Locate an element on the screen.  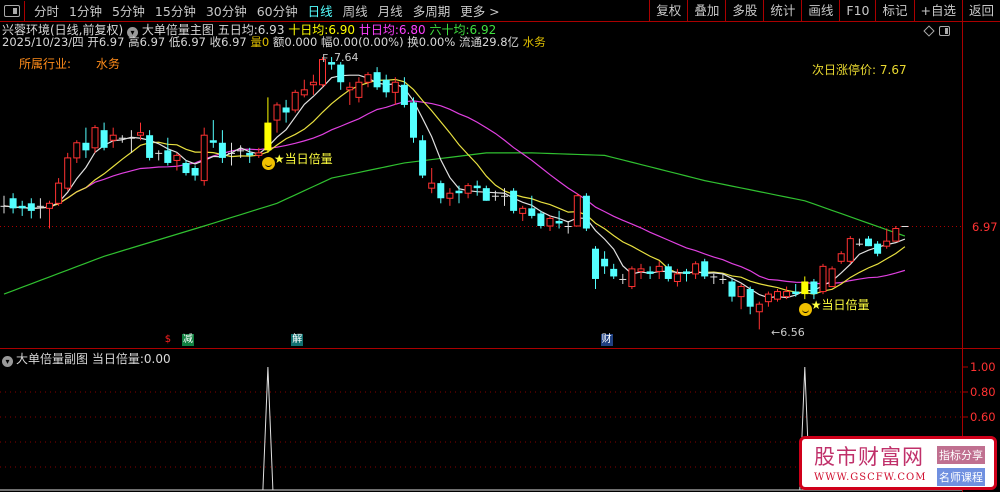
limit-label: 次日涨停价: is located at coordinates (844, 70).